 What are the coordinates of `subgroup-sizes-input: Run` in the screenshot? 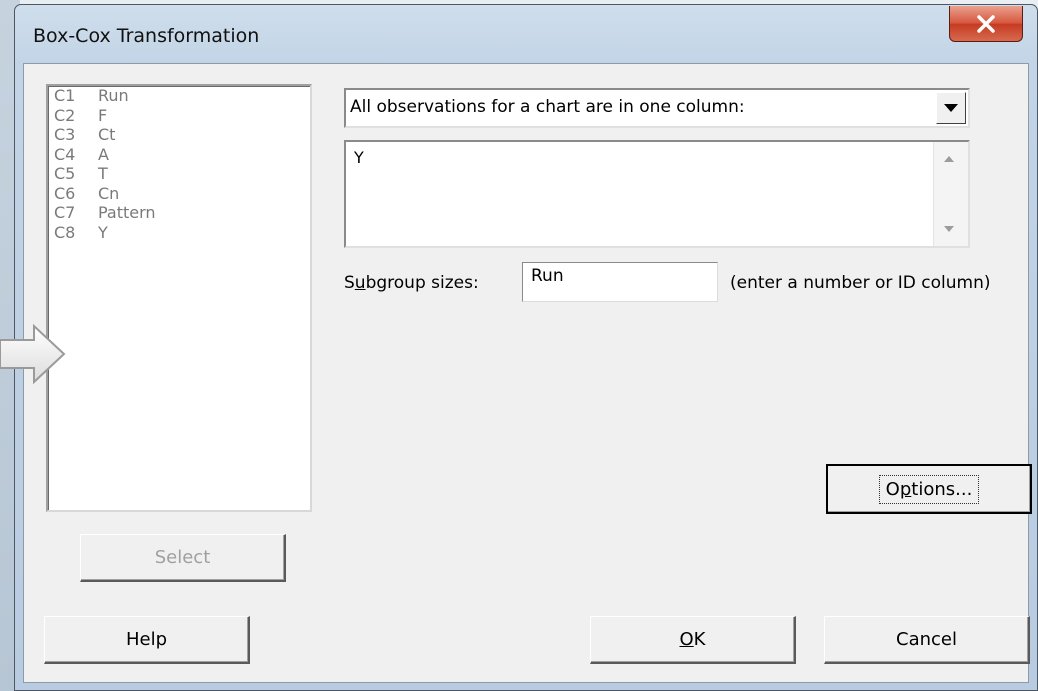 It's located at (620, 282).